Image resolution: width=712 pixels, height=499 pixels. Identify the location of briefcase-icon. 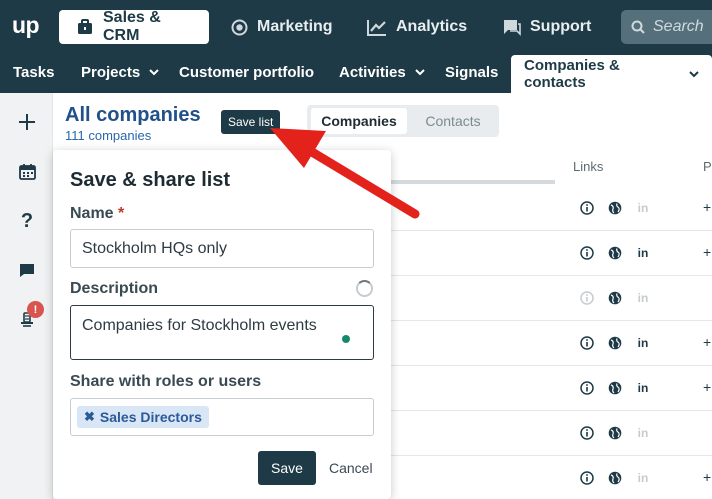
(85, 27).